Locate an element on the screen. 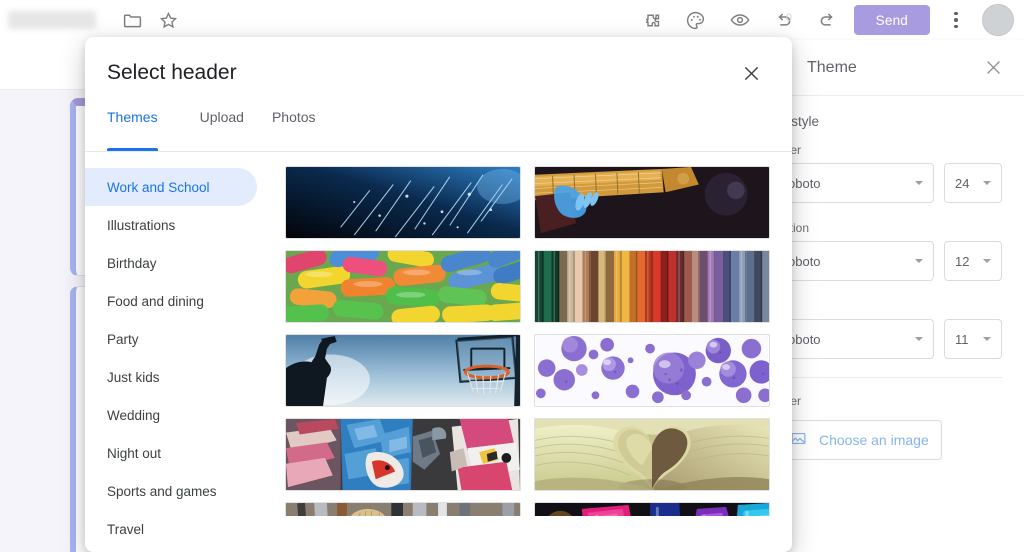  category-label: Work and School is located at coordinates (158, 187).